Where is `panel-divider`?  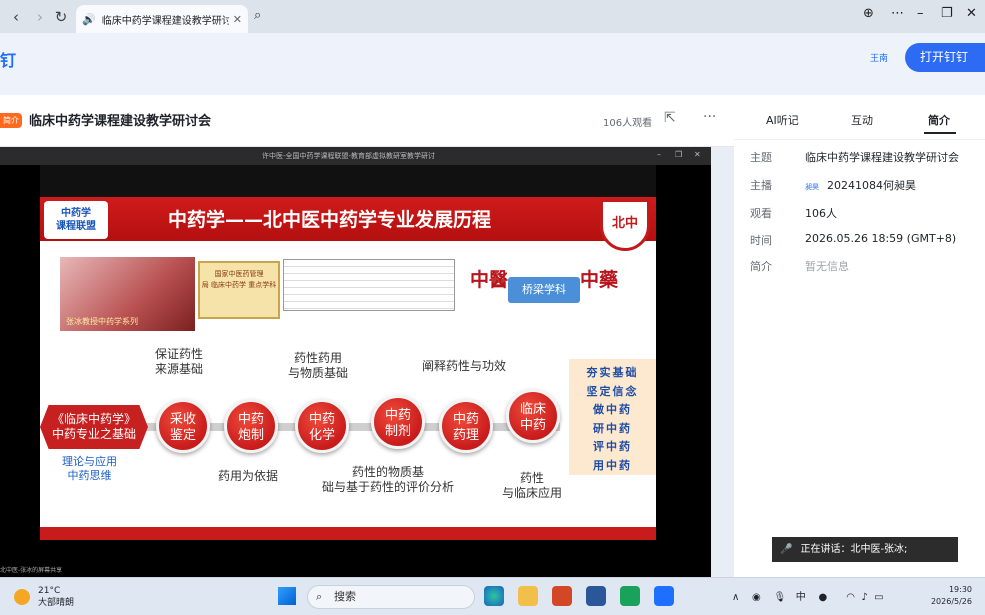
panel-divider is located at coordinates (859, 139).